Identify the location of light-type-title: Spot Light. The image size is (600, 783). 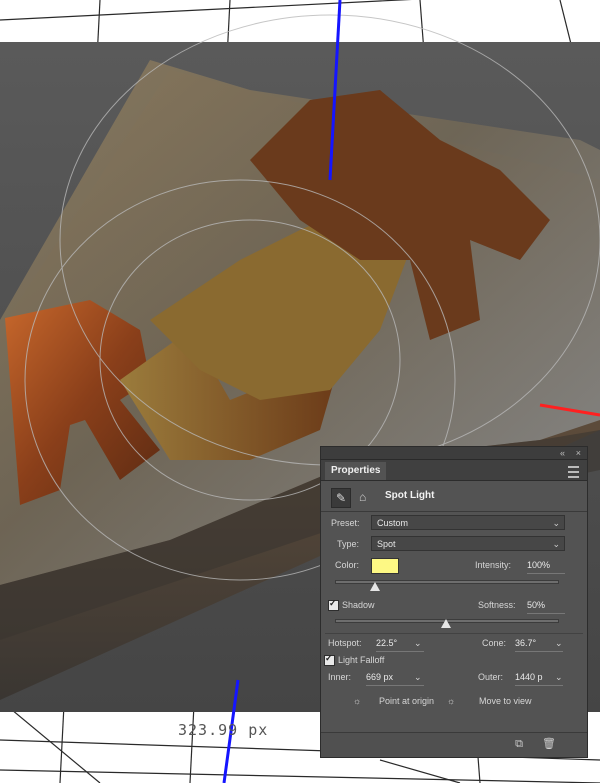
(410, 495).